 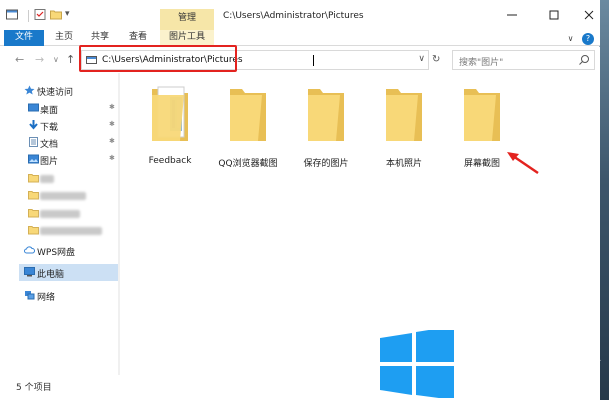 What do you see at coordinates (29, 90) in the screenshot?
I see `star-icon` at bounding box center [29, 90].